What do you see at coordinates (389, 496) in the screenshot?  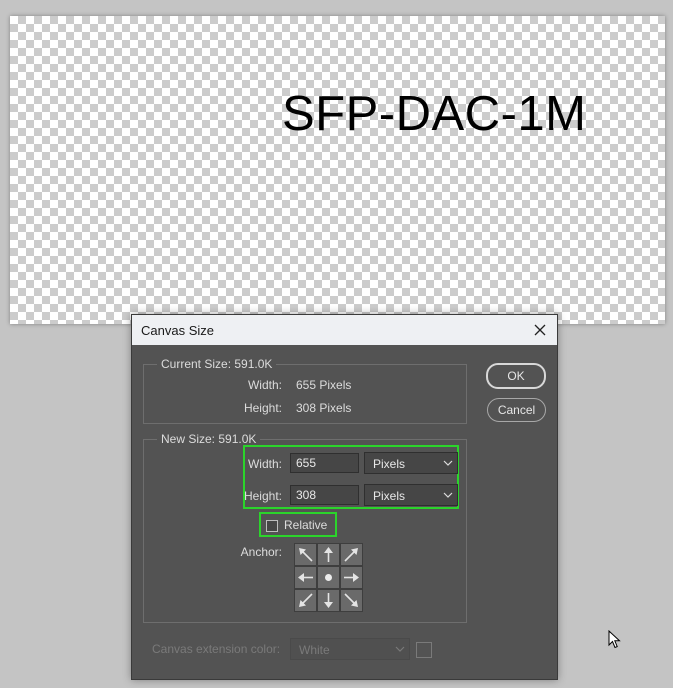 I see `height-unit-label: Pixels` at bounding box center [389, 496].